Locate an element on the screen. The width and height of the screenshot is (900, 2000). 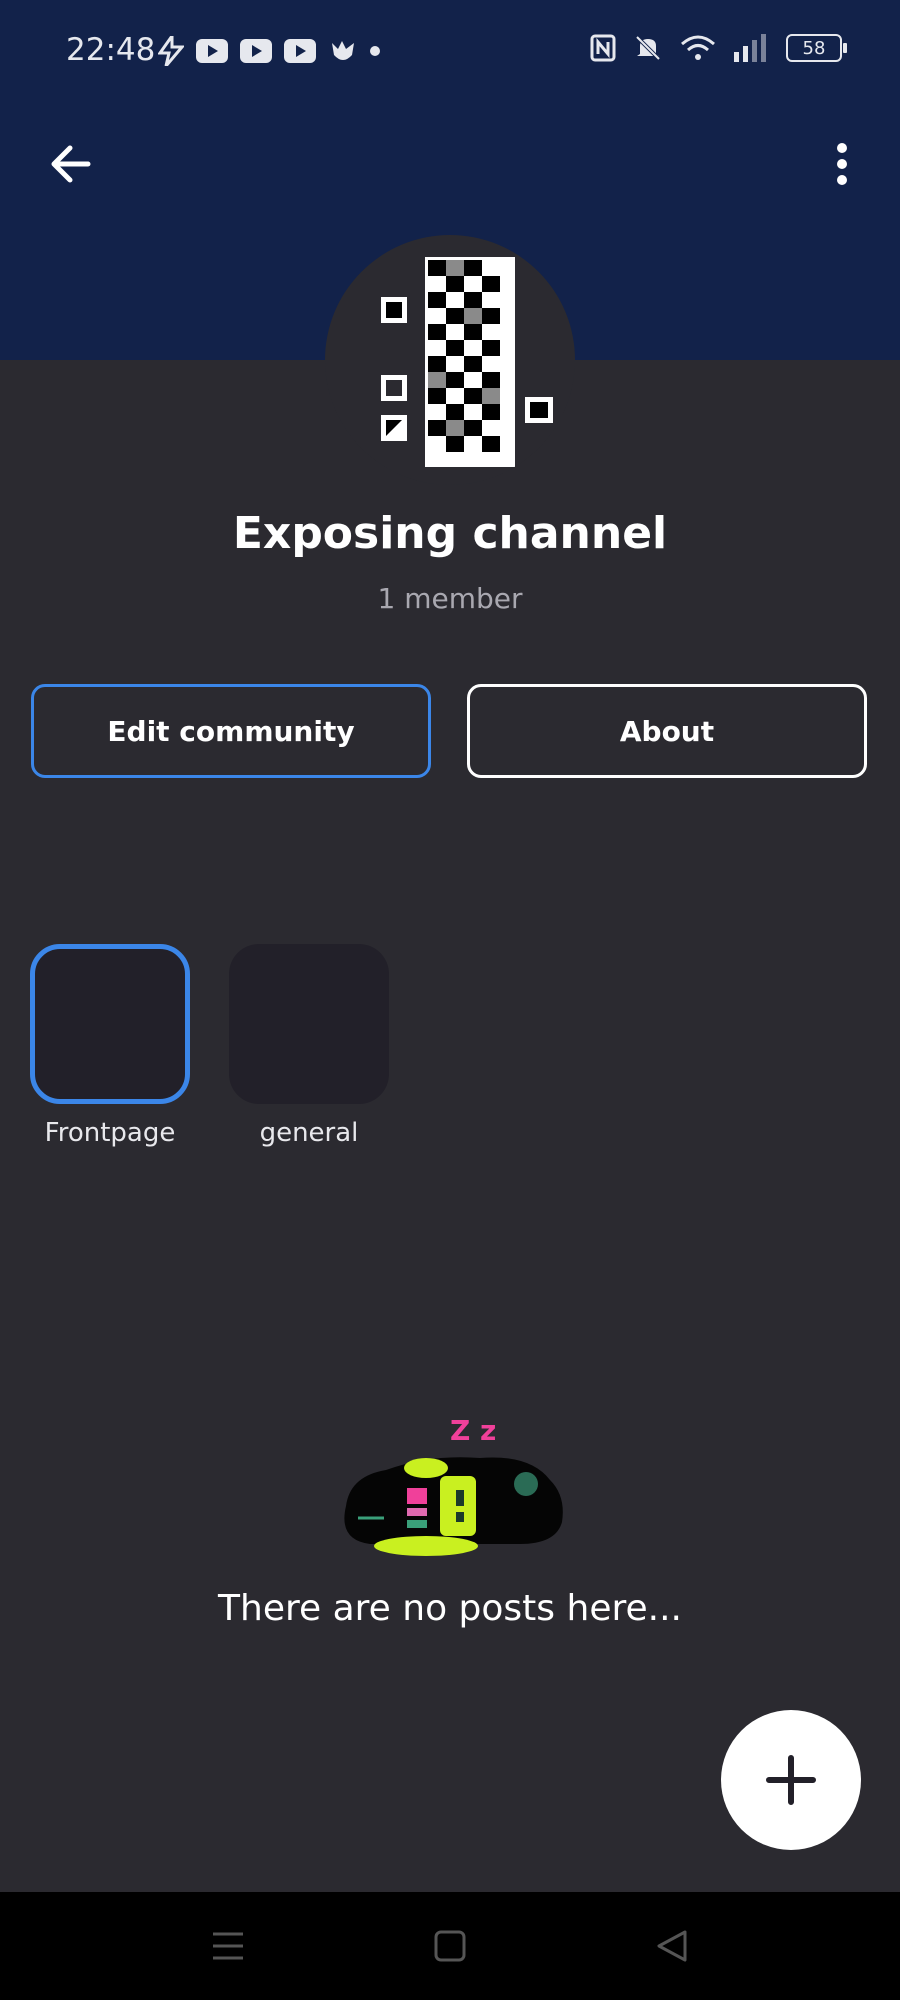
channel-frontpage: Frontpage is located at coordinates (110, 1046).